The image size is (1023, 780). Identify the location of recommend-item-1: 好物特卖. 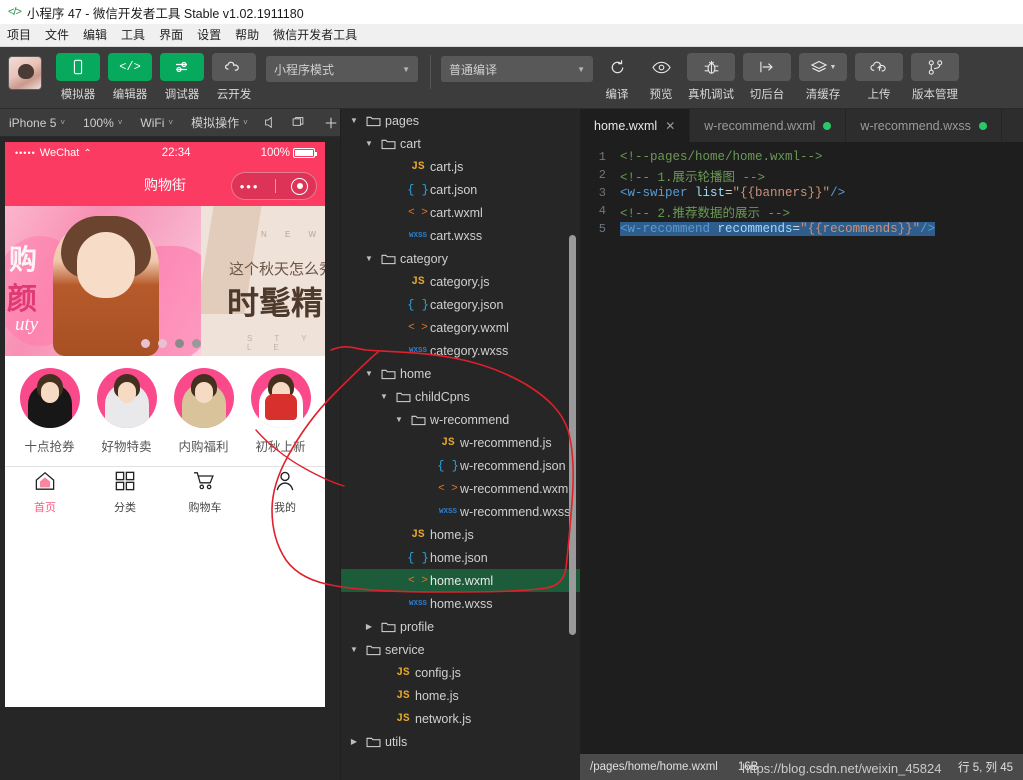
(126, 411).